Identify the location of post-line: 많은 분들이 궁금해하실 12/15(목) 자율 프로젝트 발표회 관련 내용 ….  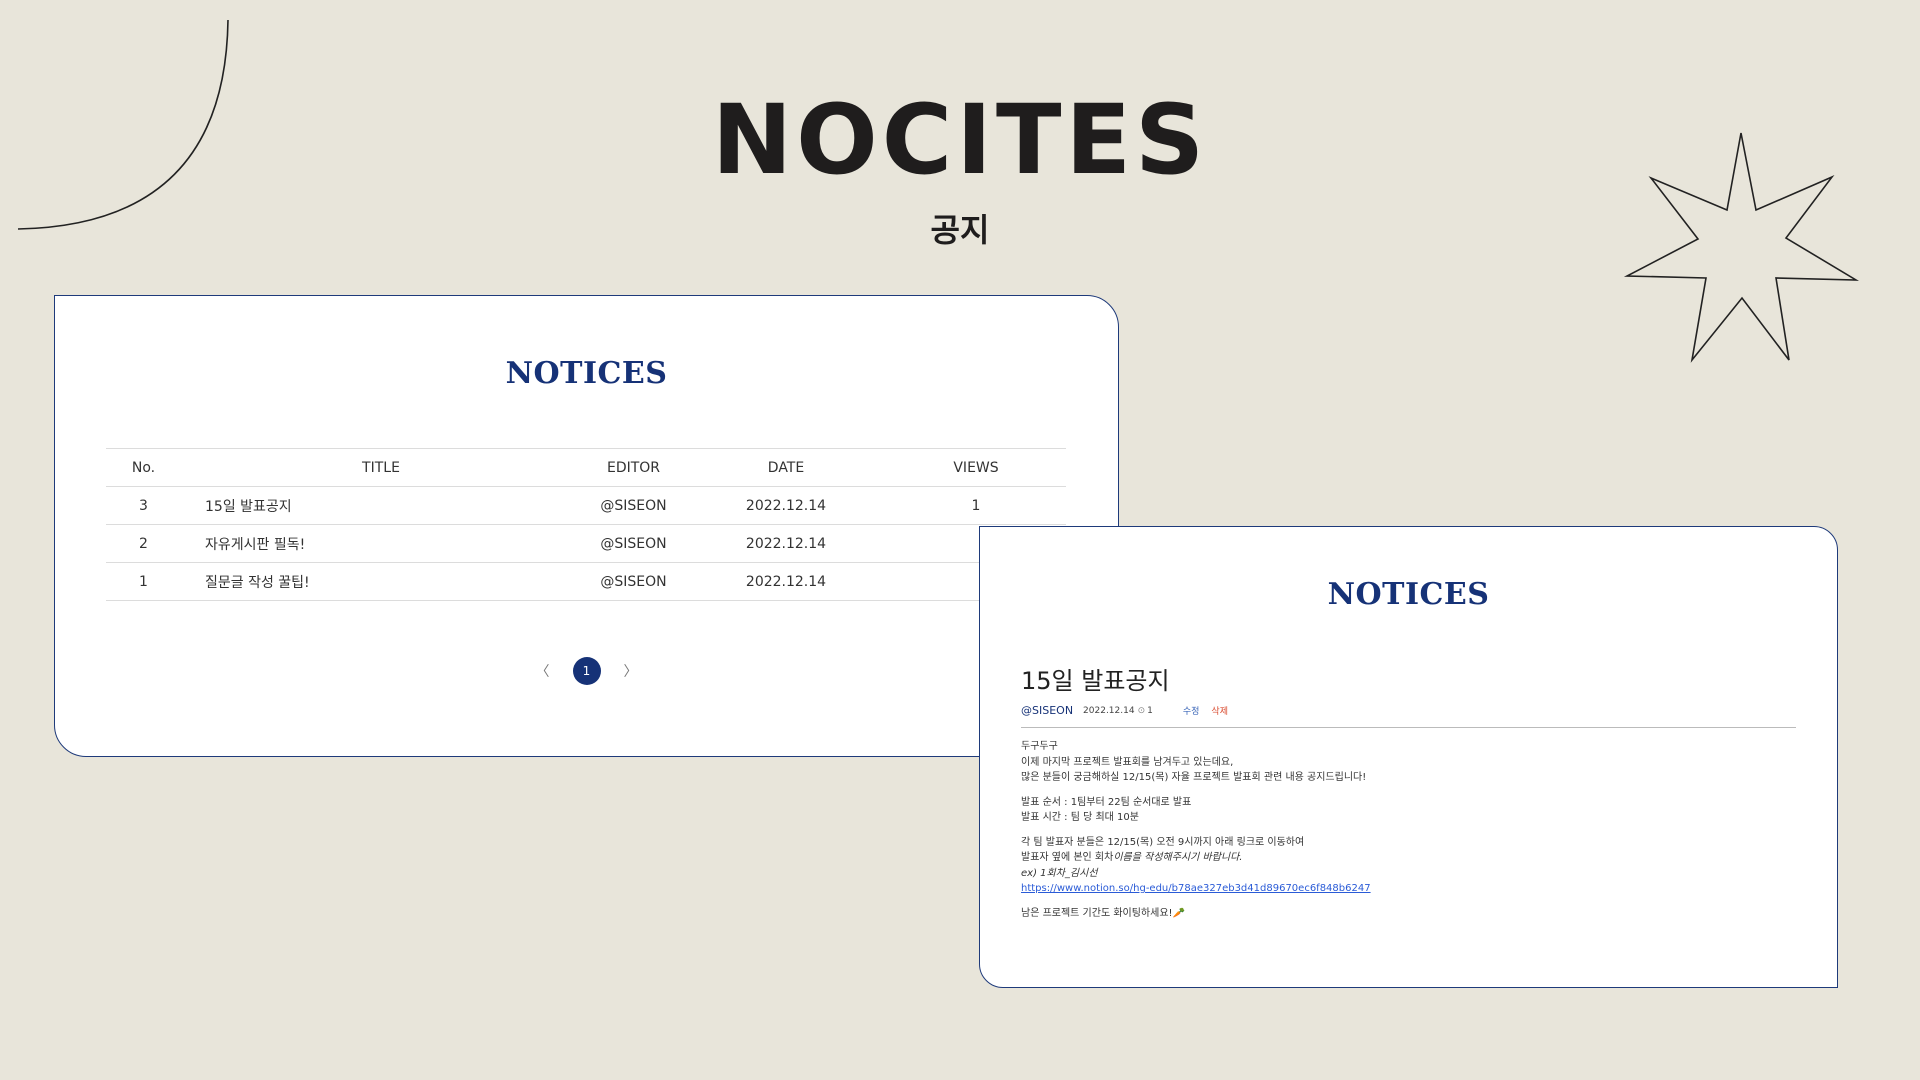
(1194, 777).